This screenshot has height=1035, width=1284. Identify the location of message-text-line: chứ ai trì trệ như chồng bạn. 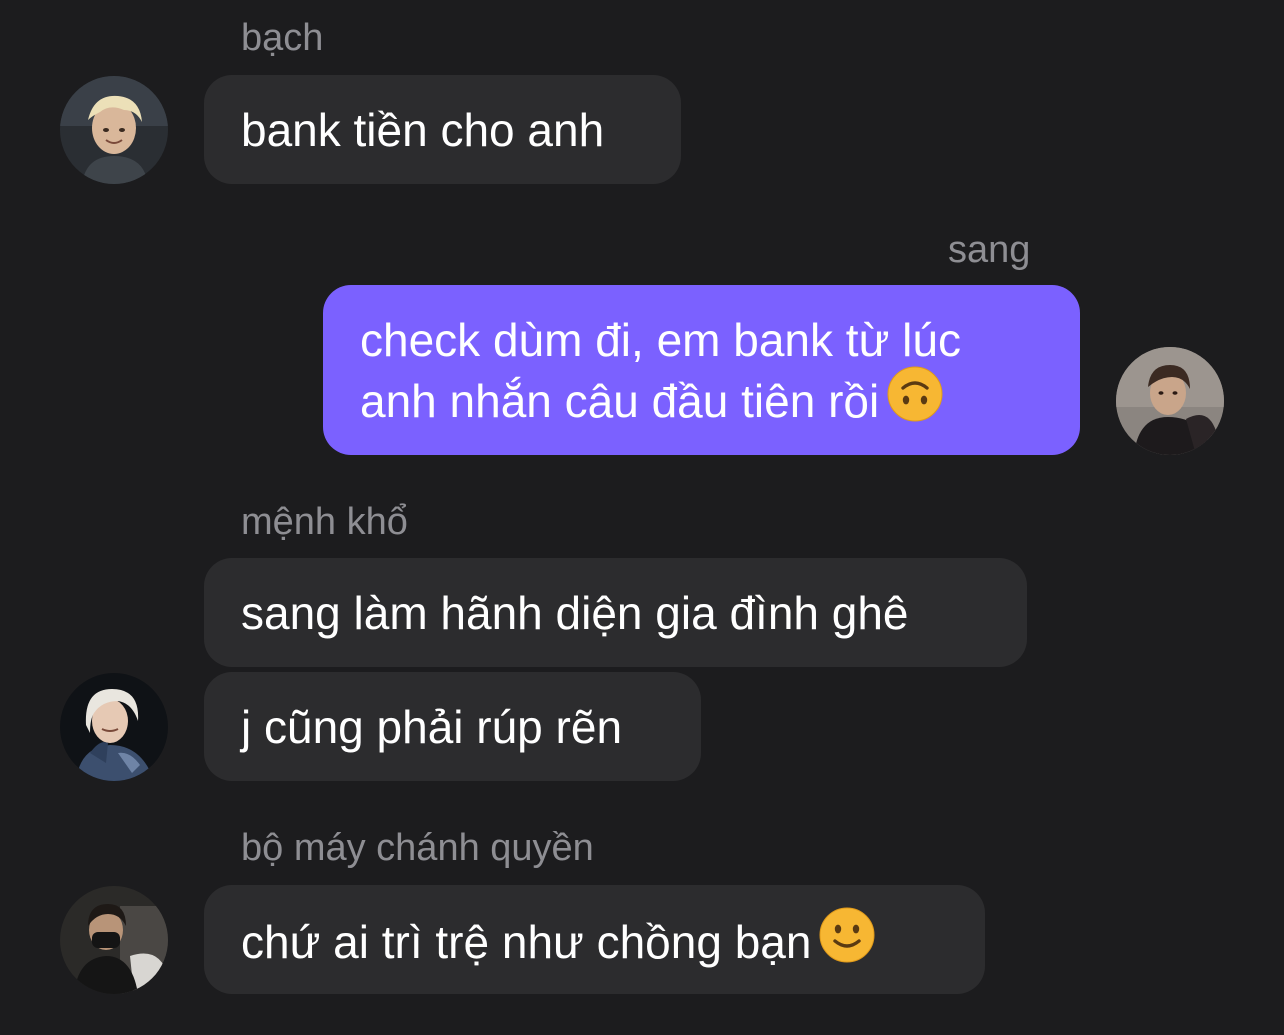
(613, 944).